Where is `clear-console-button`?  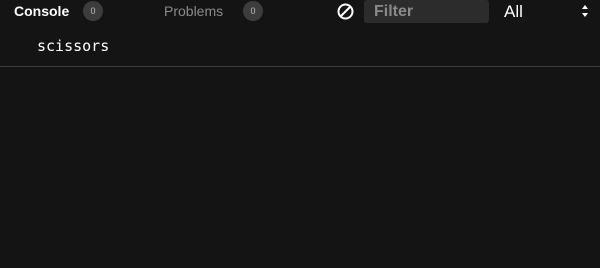
clear-console-button is located at coordinates (345, 11).